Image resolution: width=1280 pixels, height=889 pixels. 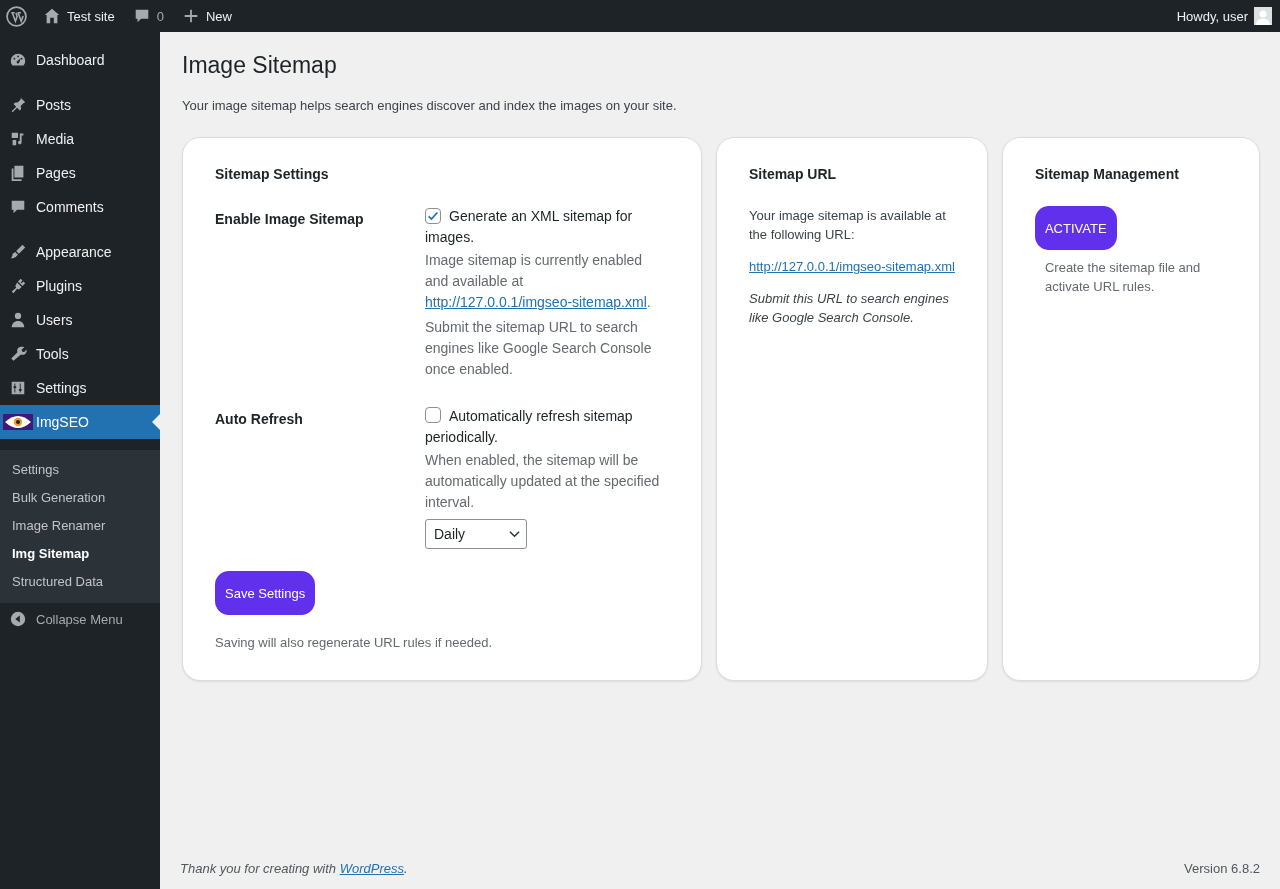 I want to click on menu-item: Media, so click(x=80, y=139).